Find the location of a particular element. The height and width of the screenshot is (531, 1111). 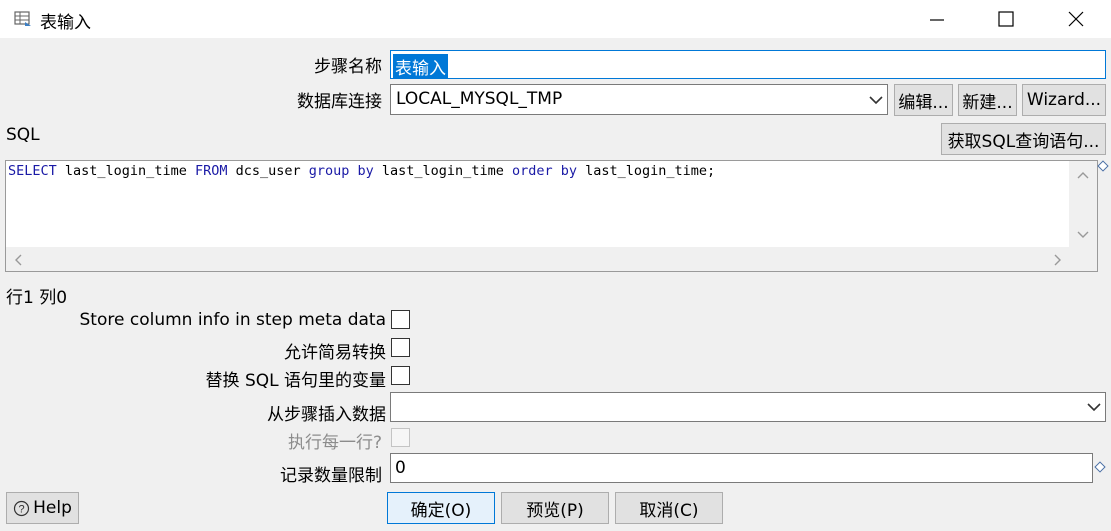

table-input-icon is located at coordinates (23, 19).